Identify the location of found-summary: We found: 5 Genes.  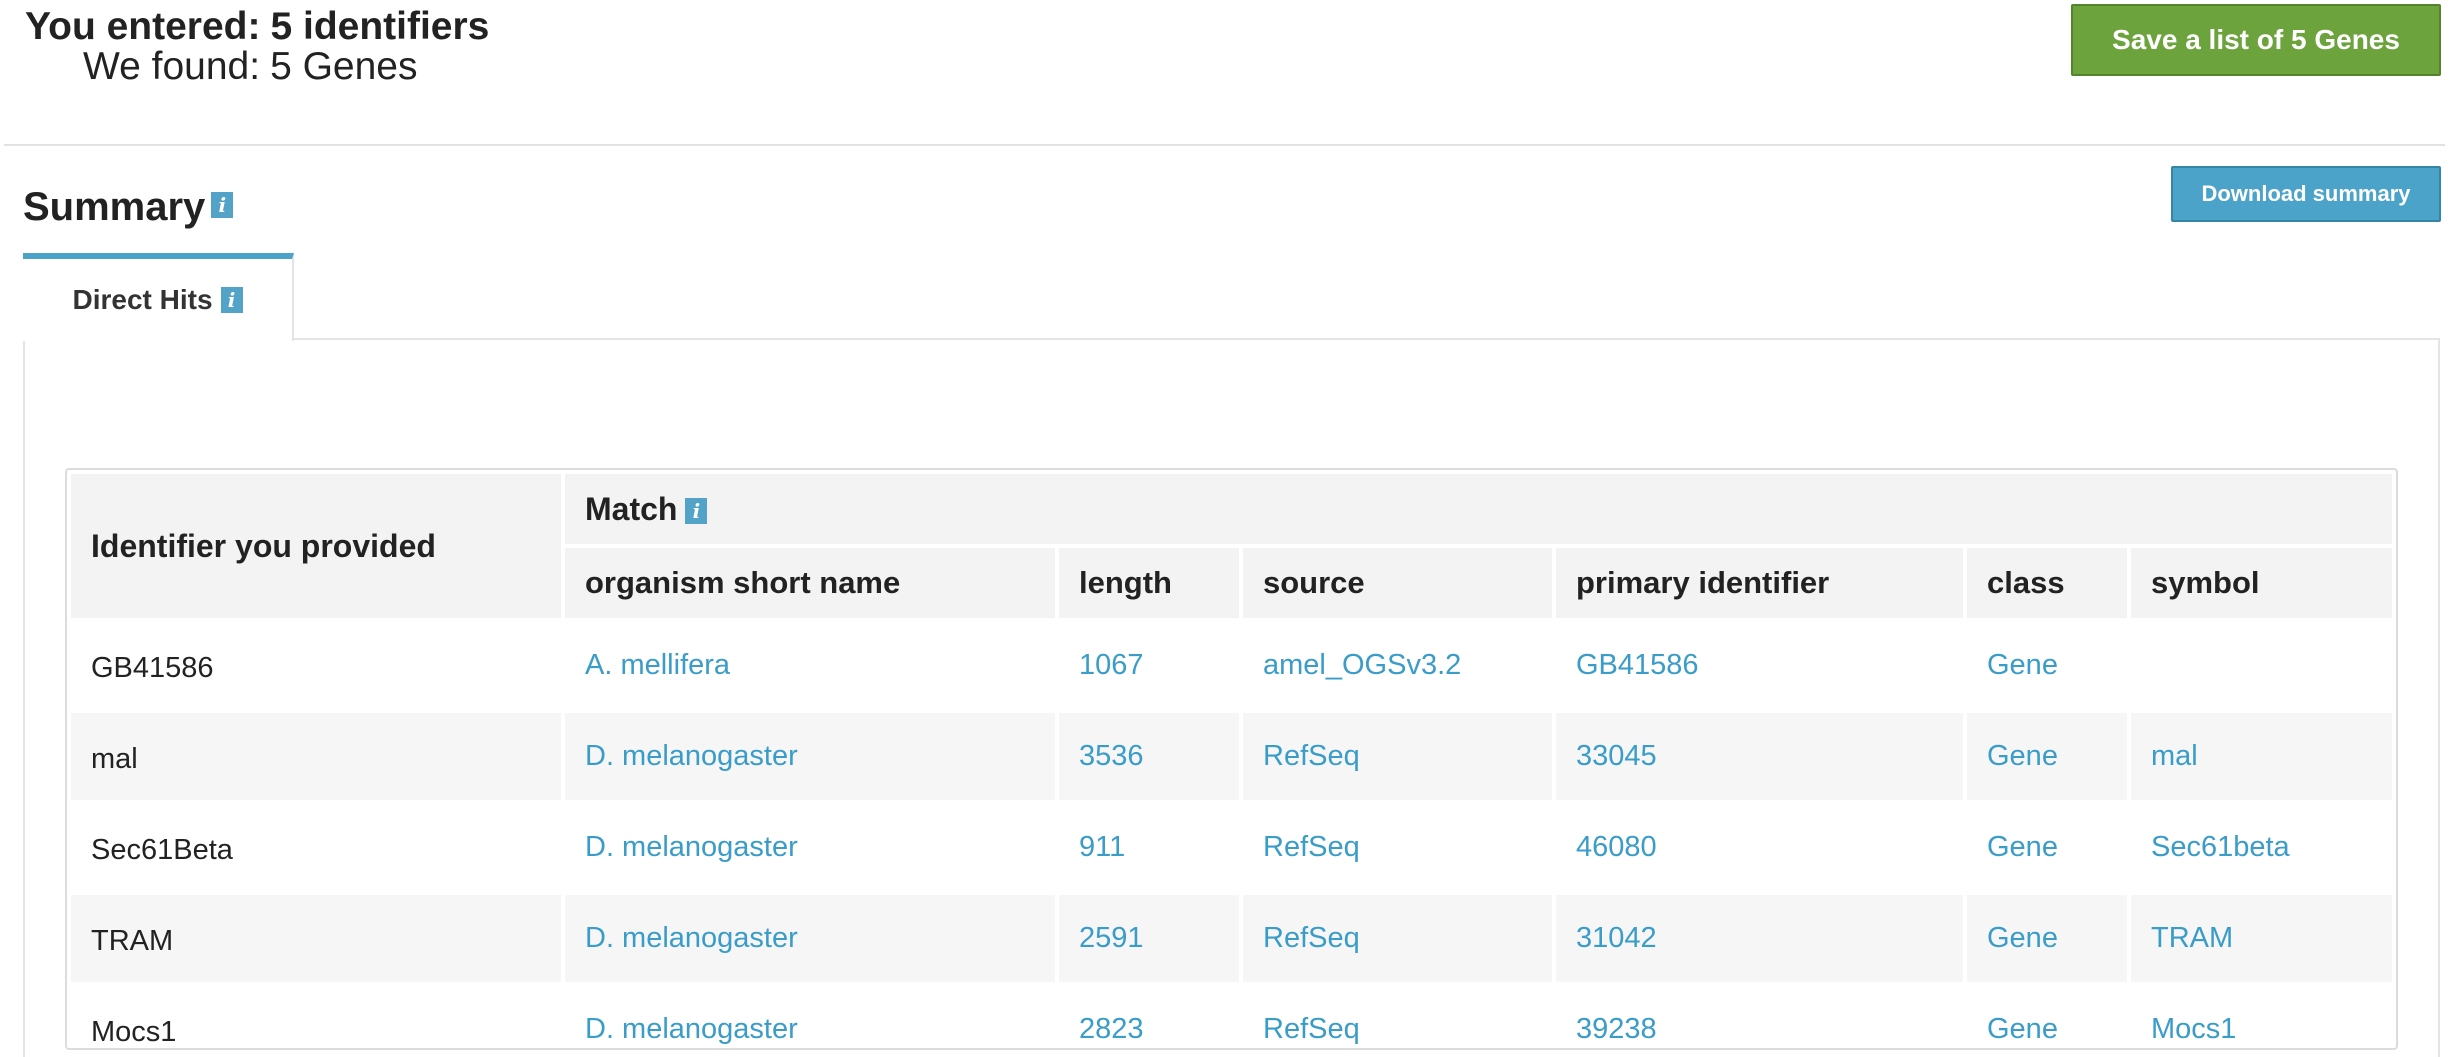
(250, 67).